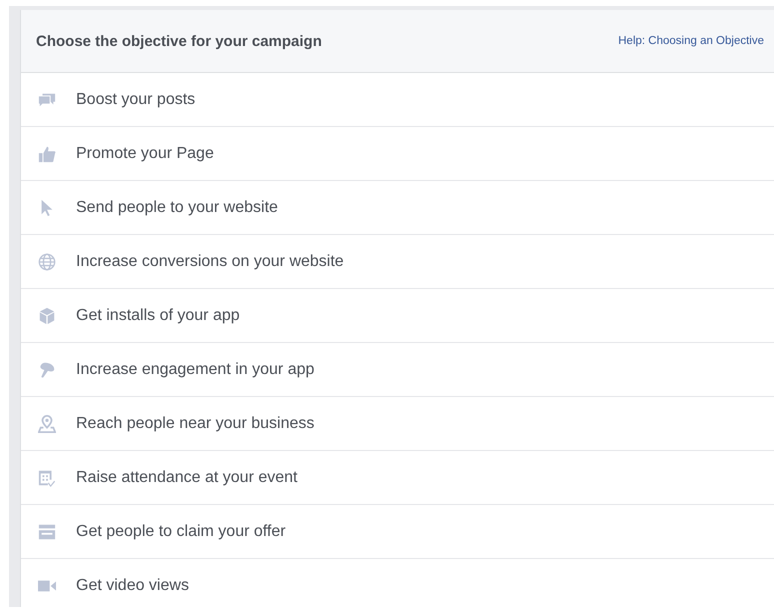  Describe the element at coordinates (397, 154) in the screenshot. I see `objective-option: Promote your Page` at that location.